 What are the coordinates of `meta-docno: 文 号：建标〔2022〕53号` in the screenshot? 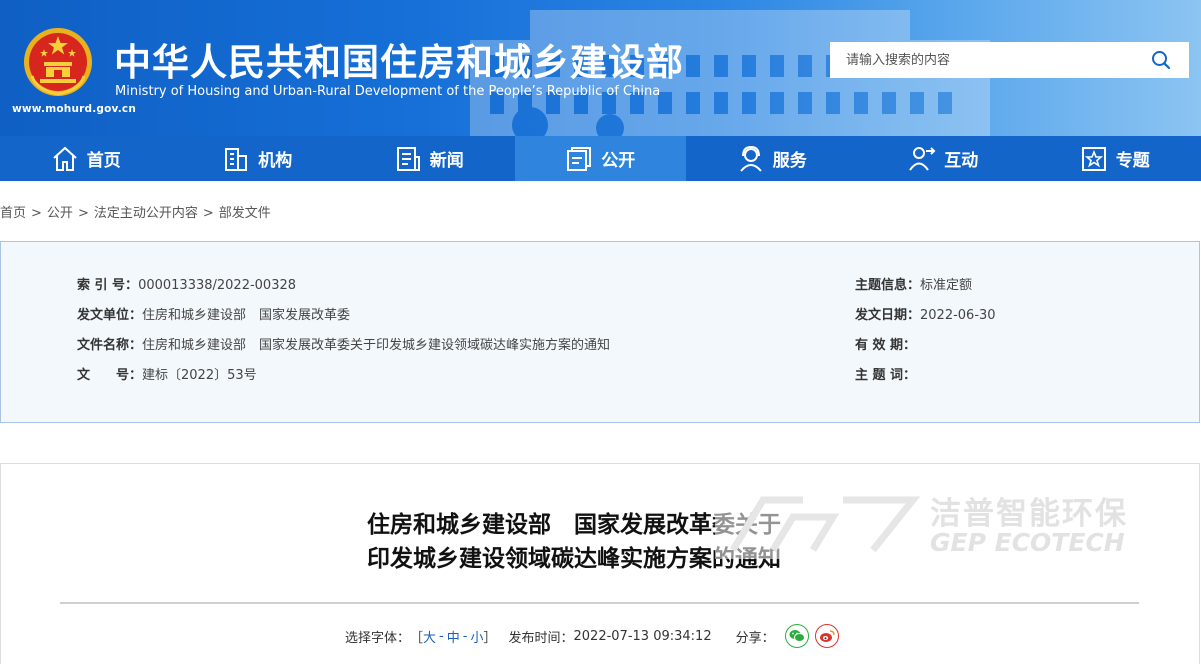 It's located at (167, 373).